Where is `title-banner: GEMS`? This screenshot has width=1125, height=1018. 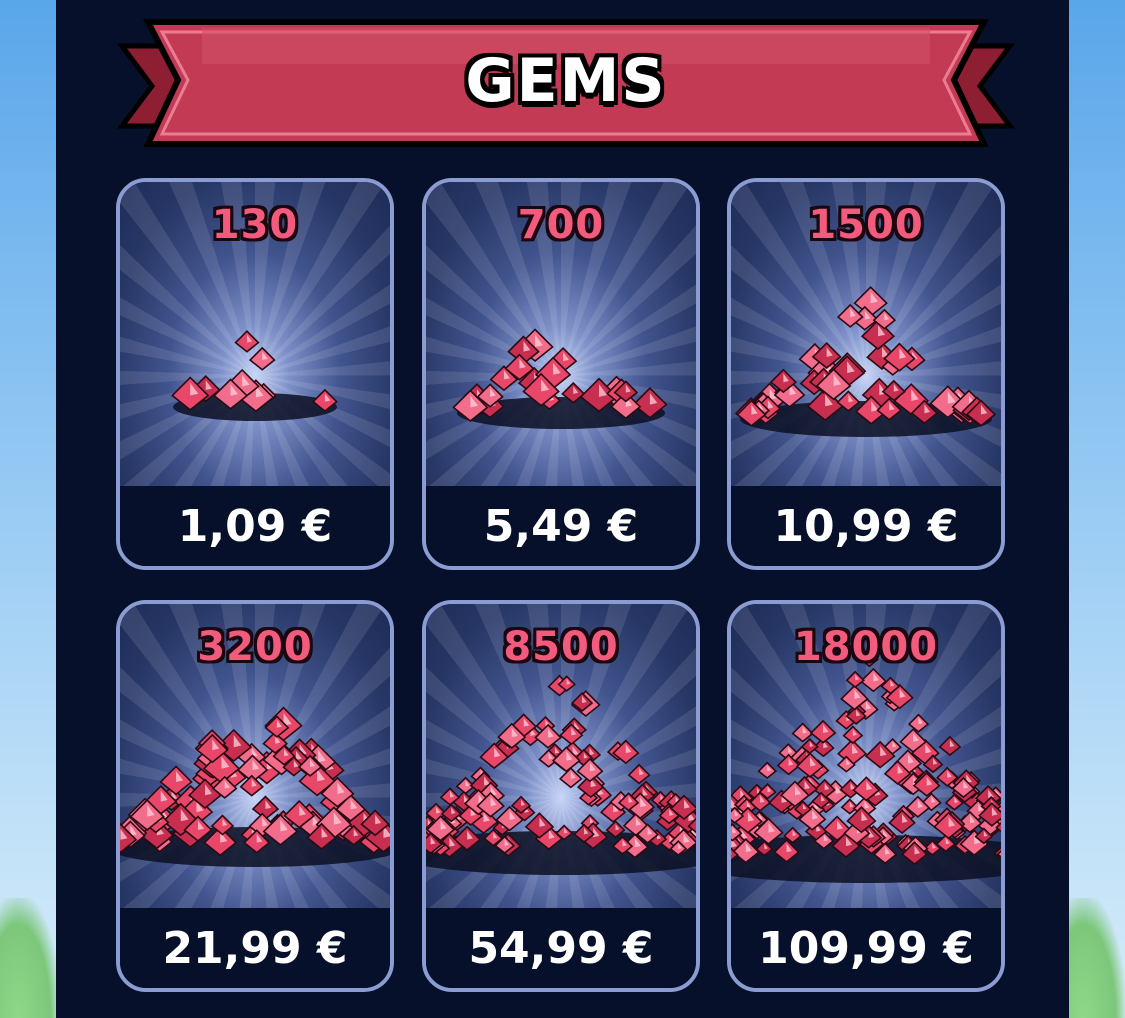
title-banner: GEMS is located at coordinates (566, 78).